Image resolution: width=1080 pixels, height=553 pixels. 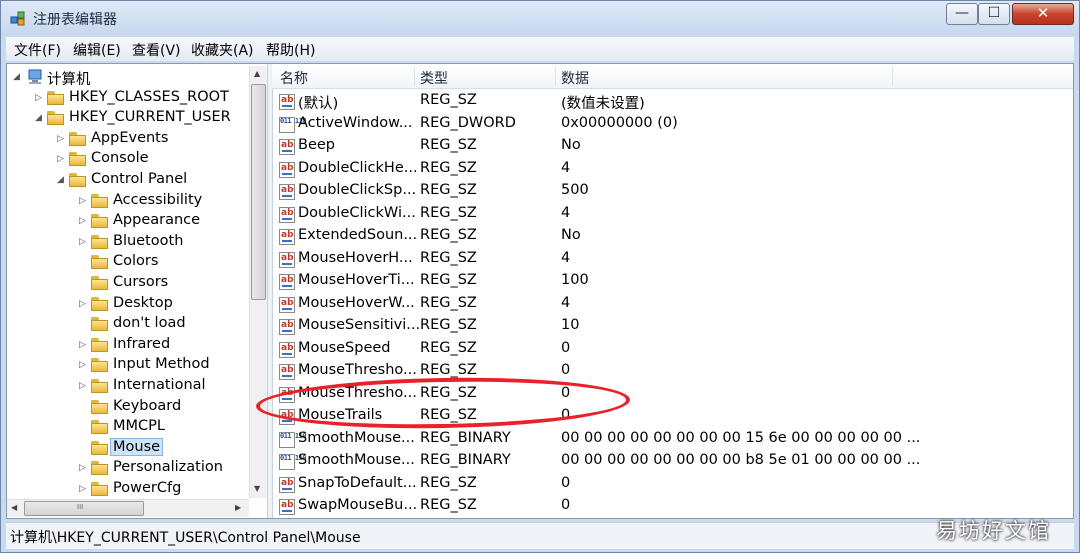 What do you see at coordinates (222, 50) in the screenshot?
I see `menu-favorites: 收藏夹(A)` at bounding box center [222, 50].